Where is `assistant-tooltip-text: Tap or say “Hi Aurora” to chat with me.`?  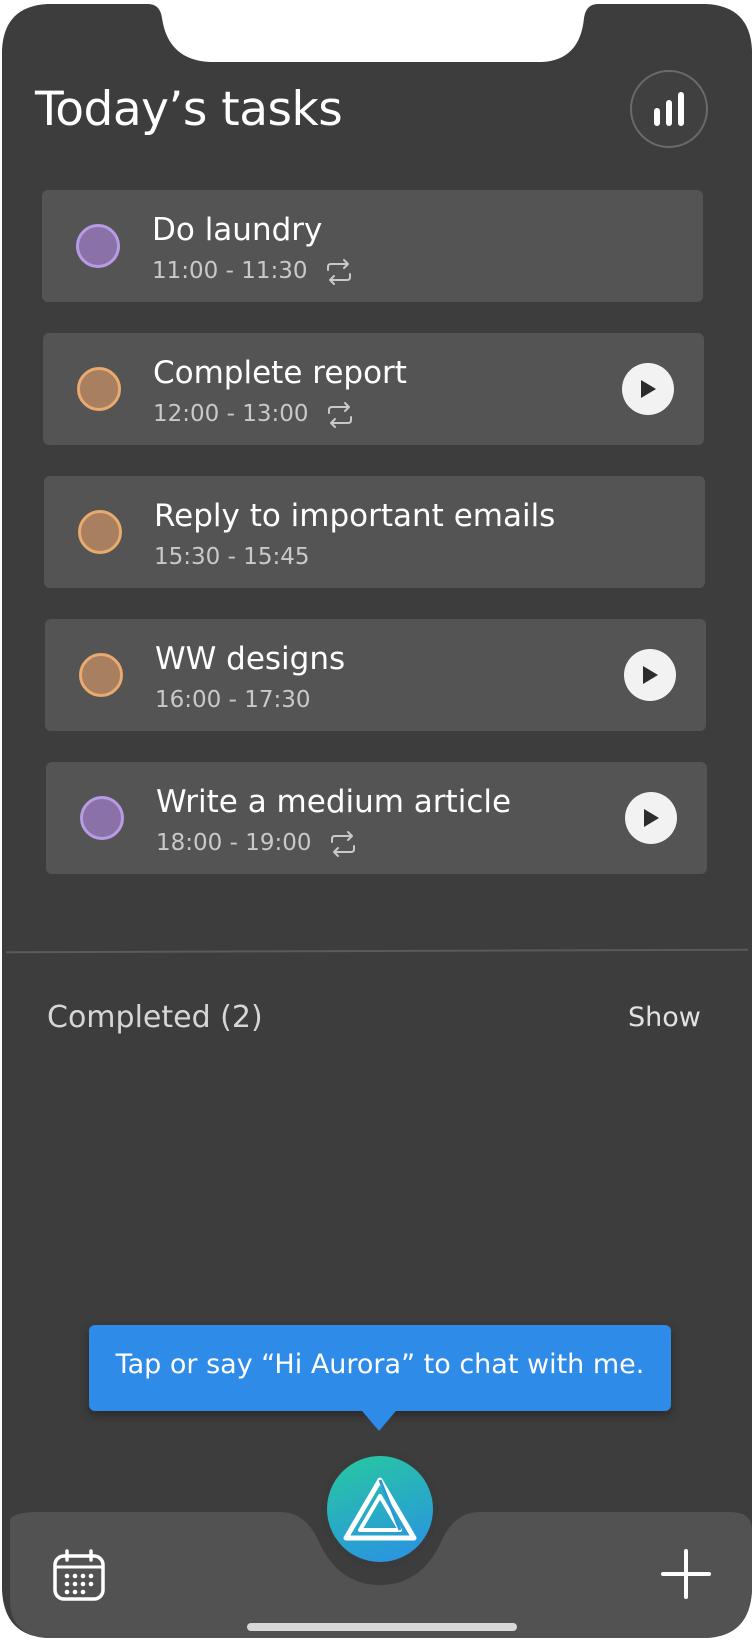
assistant-tooltip-text: Tap or say “Hi Aurora” to chat with me. is located at coordinates (380, 1364).